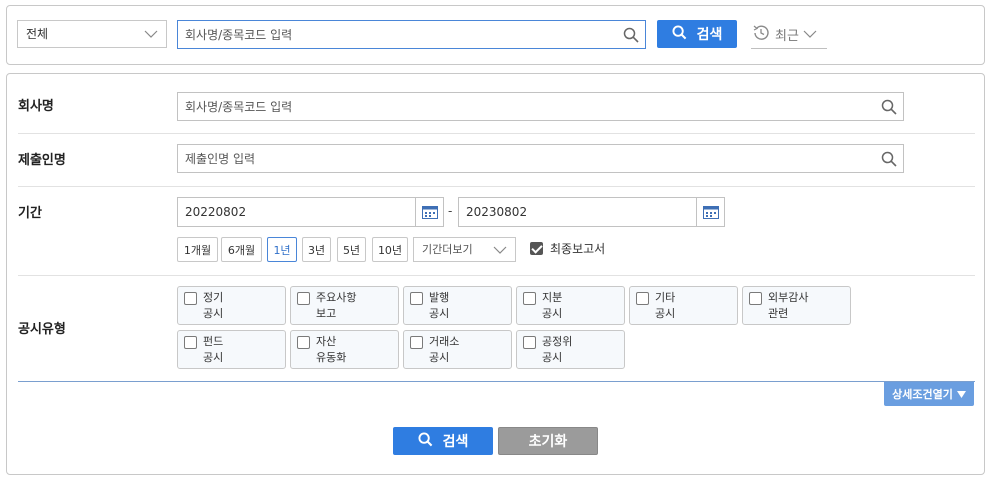  Describe the element at coordinates (439, 297) in the screenshot. I see `type-line1: 발행` at that location.